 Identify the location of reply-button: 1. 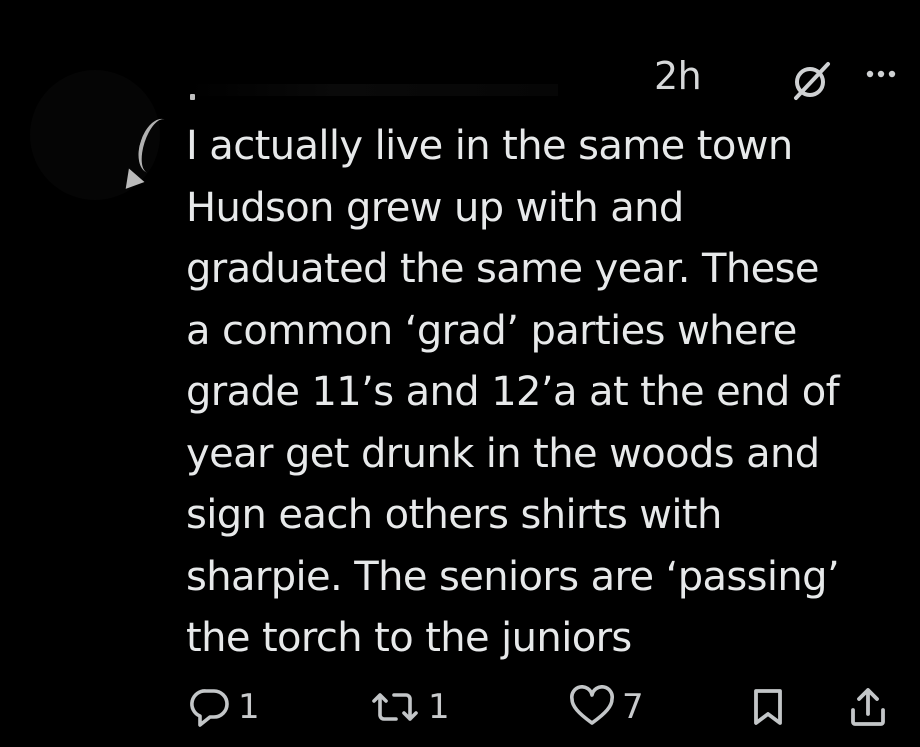
(223, 707).